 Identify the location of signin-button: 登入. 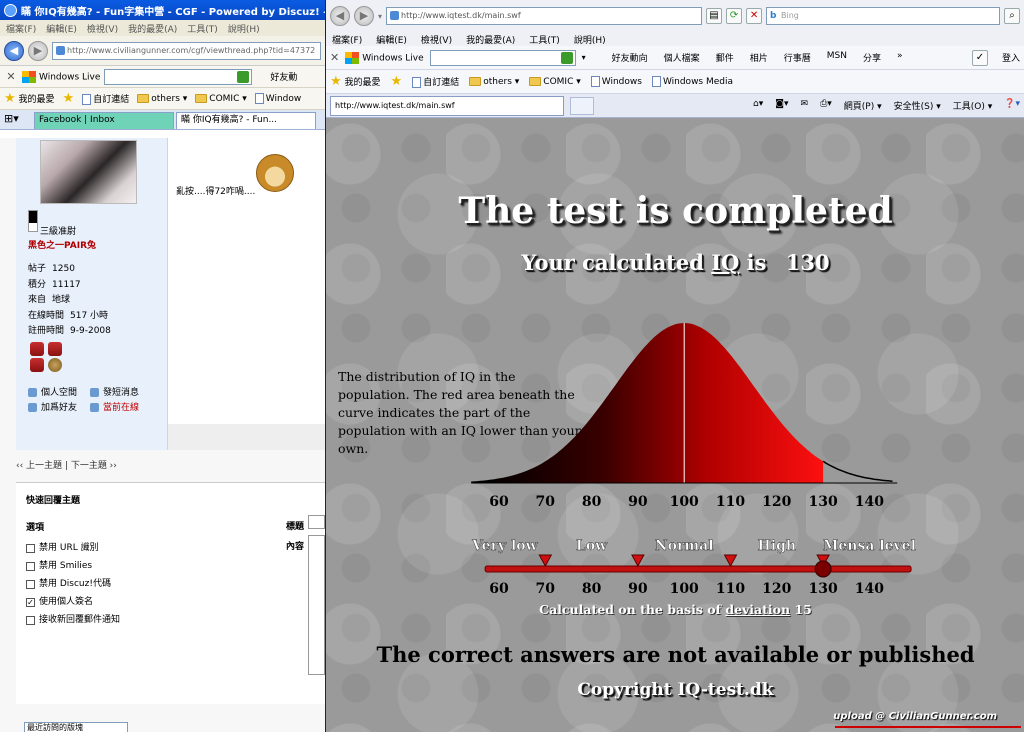
(1011, 57).